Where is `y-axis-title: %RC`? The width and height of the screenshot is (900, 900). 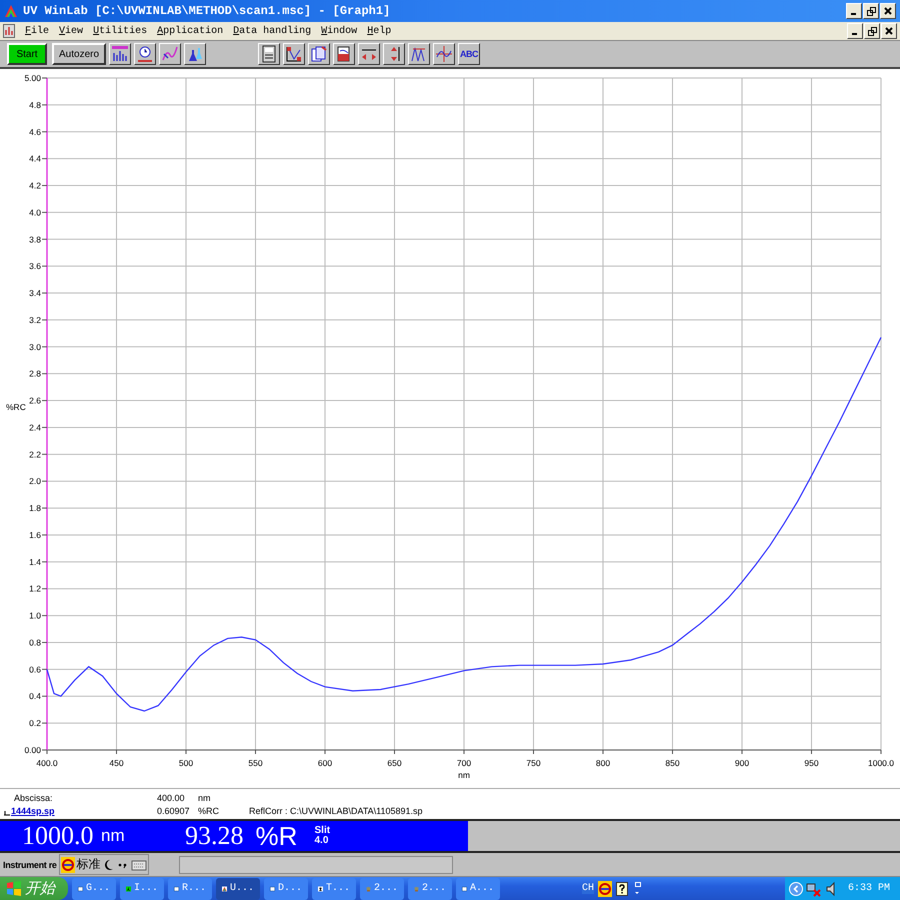
y-axis-title: %RC is located at coordinates (16, 407).